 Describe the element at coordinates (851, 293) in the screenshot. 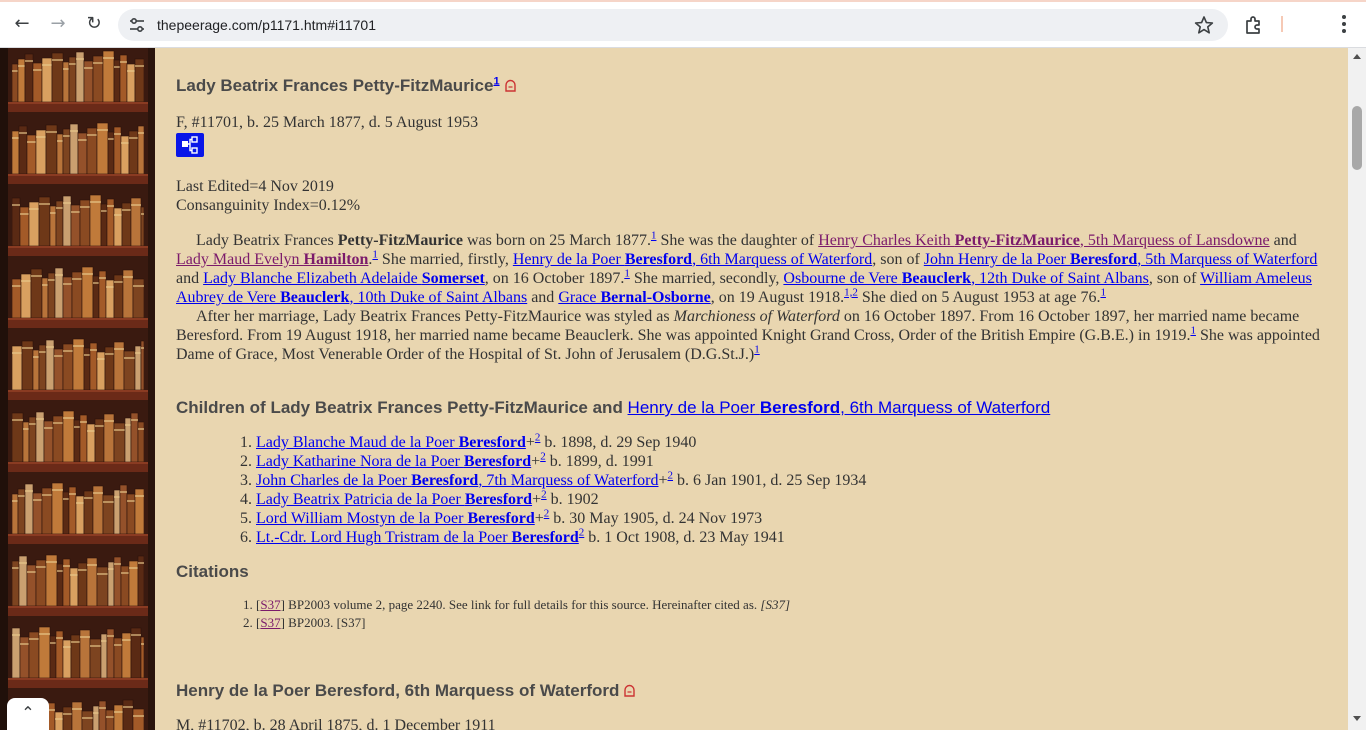

I see `citation-link: 1,2` at that location.